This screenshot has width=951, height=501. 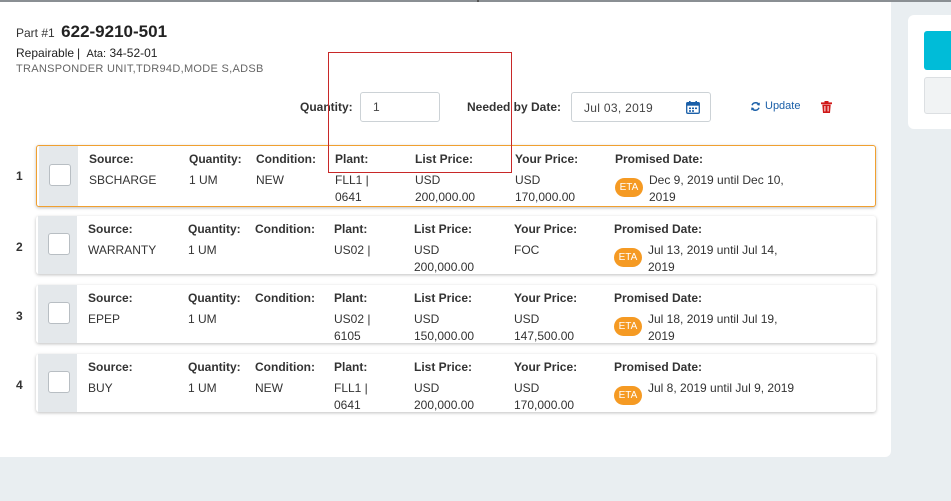 What do you see at coordinates (352, 327) in the screenshot?
I see `plant-value: US02 | 6105` at bounding box center [352, 327].